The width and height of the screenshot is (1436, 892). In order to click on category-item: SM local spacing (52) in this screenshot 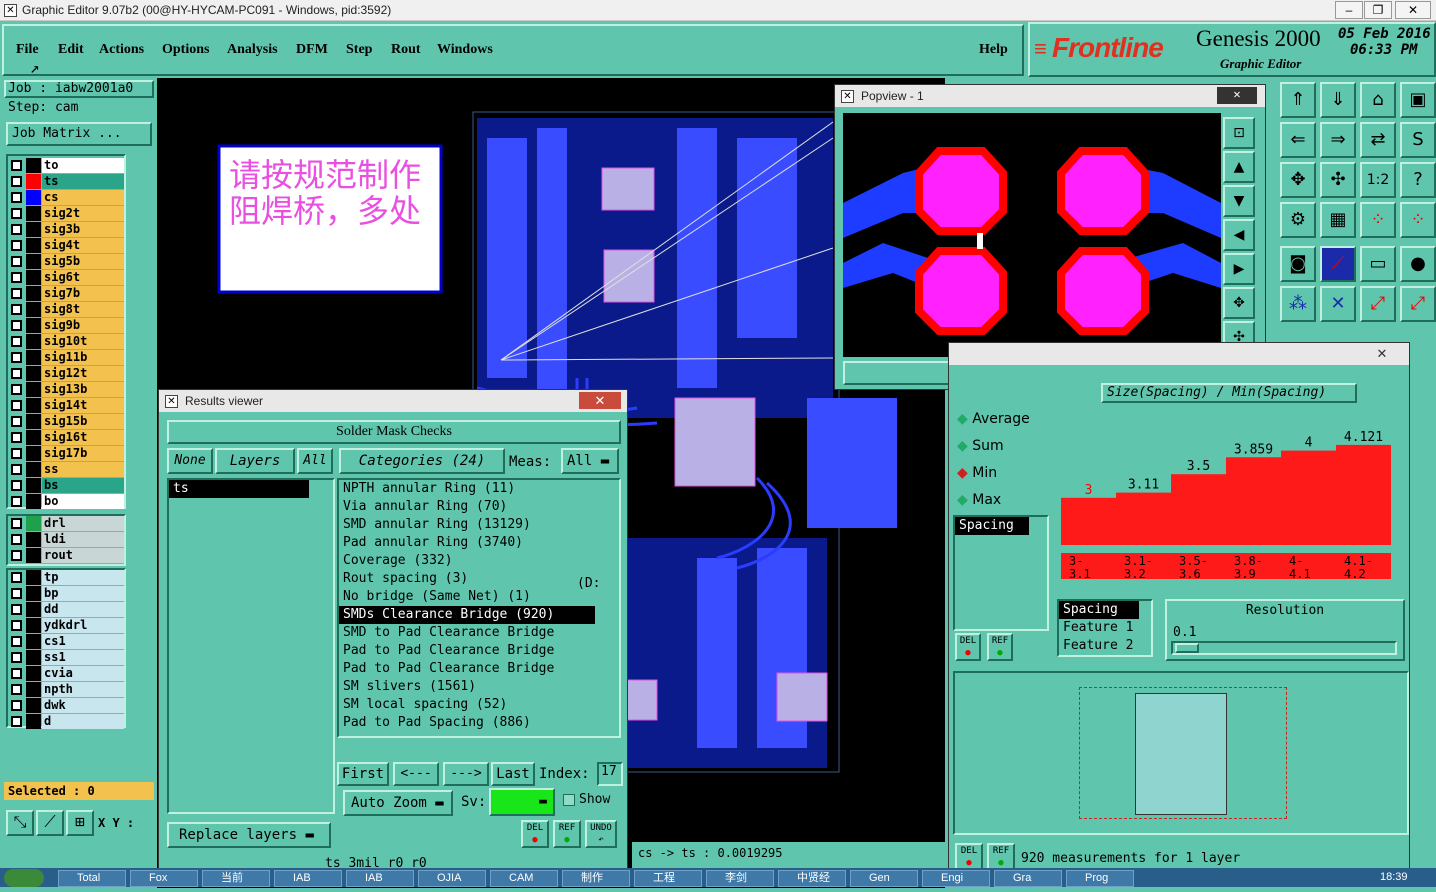, I will do `click(479, 705)`.